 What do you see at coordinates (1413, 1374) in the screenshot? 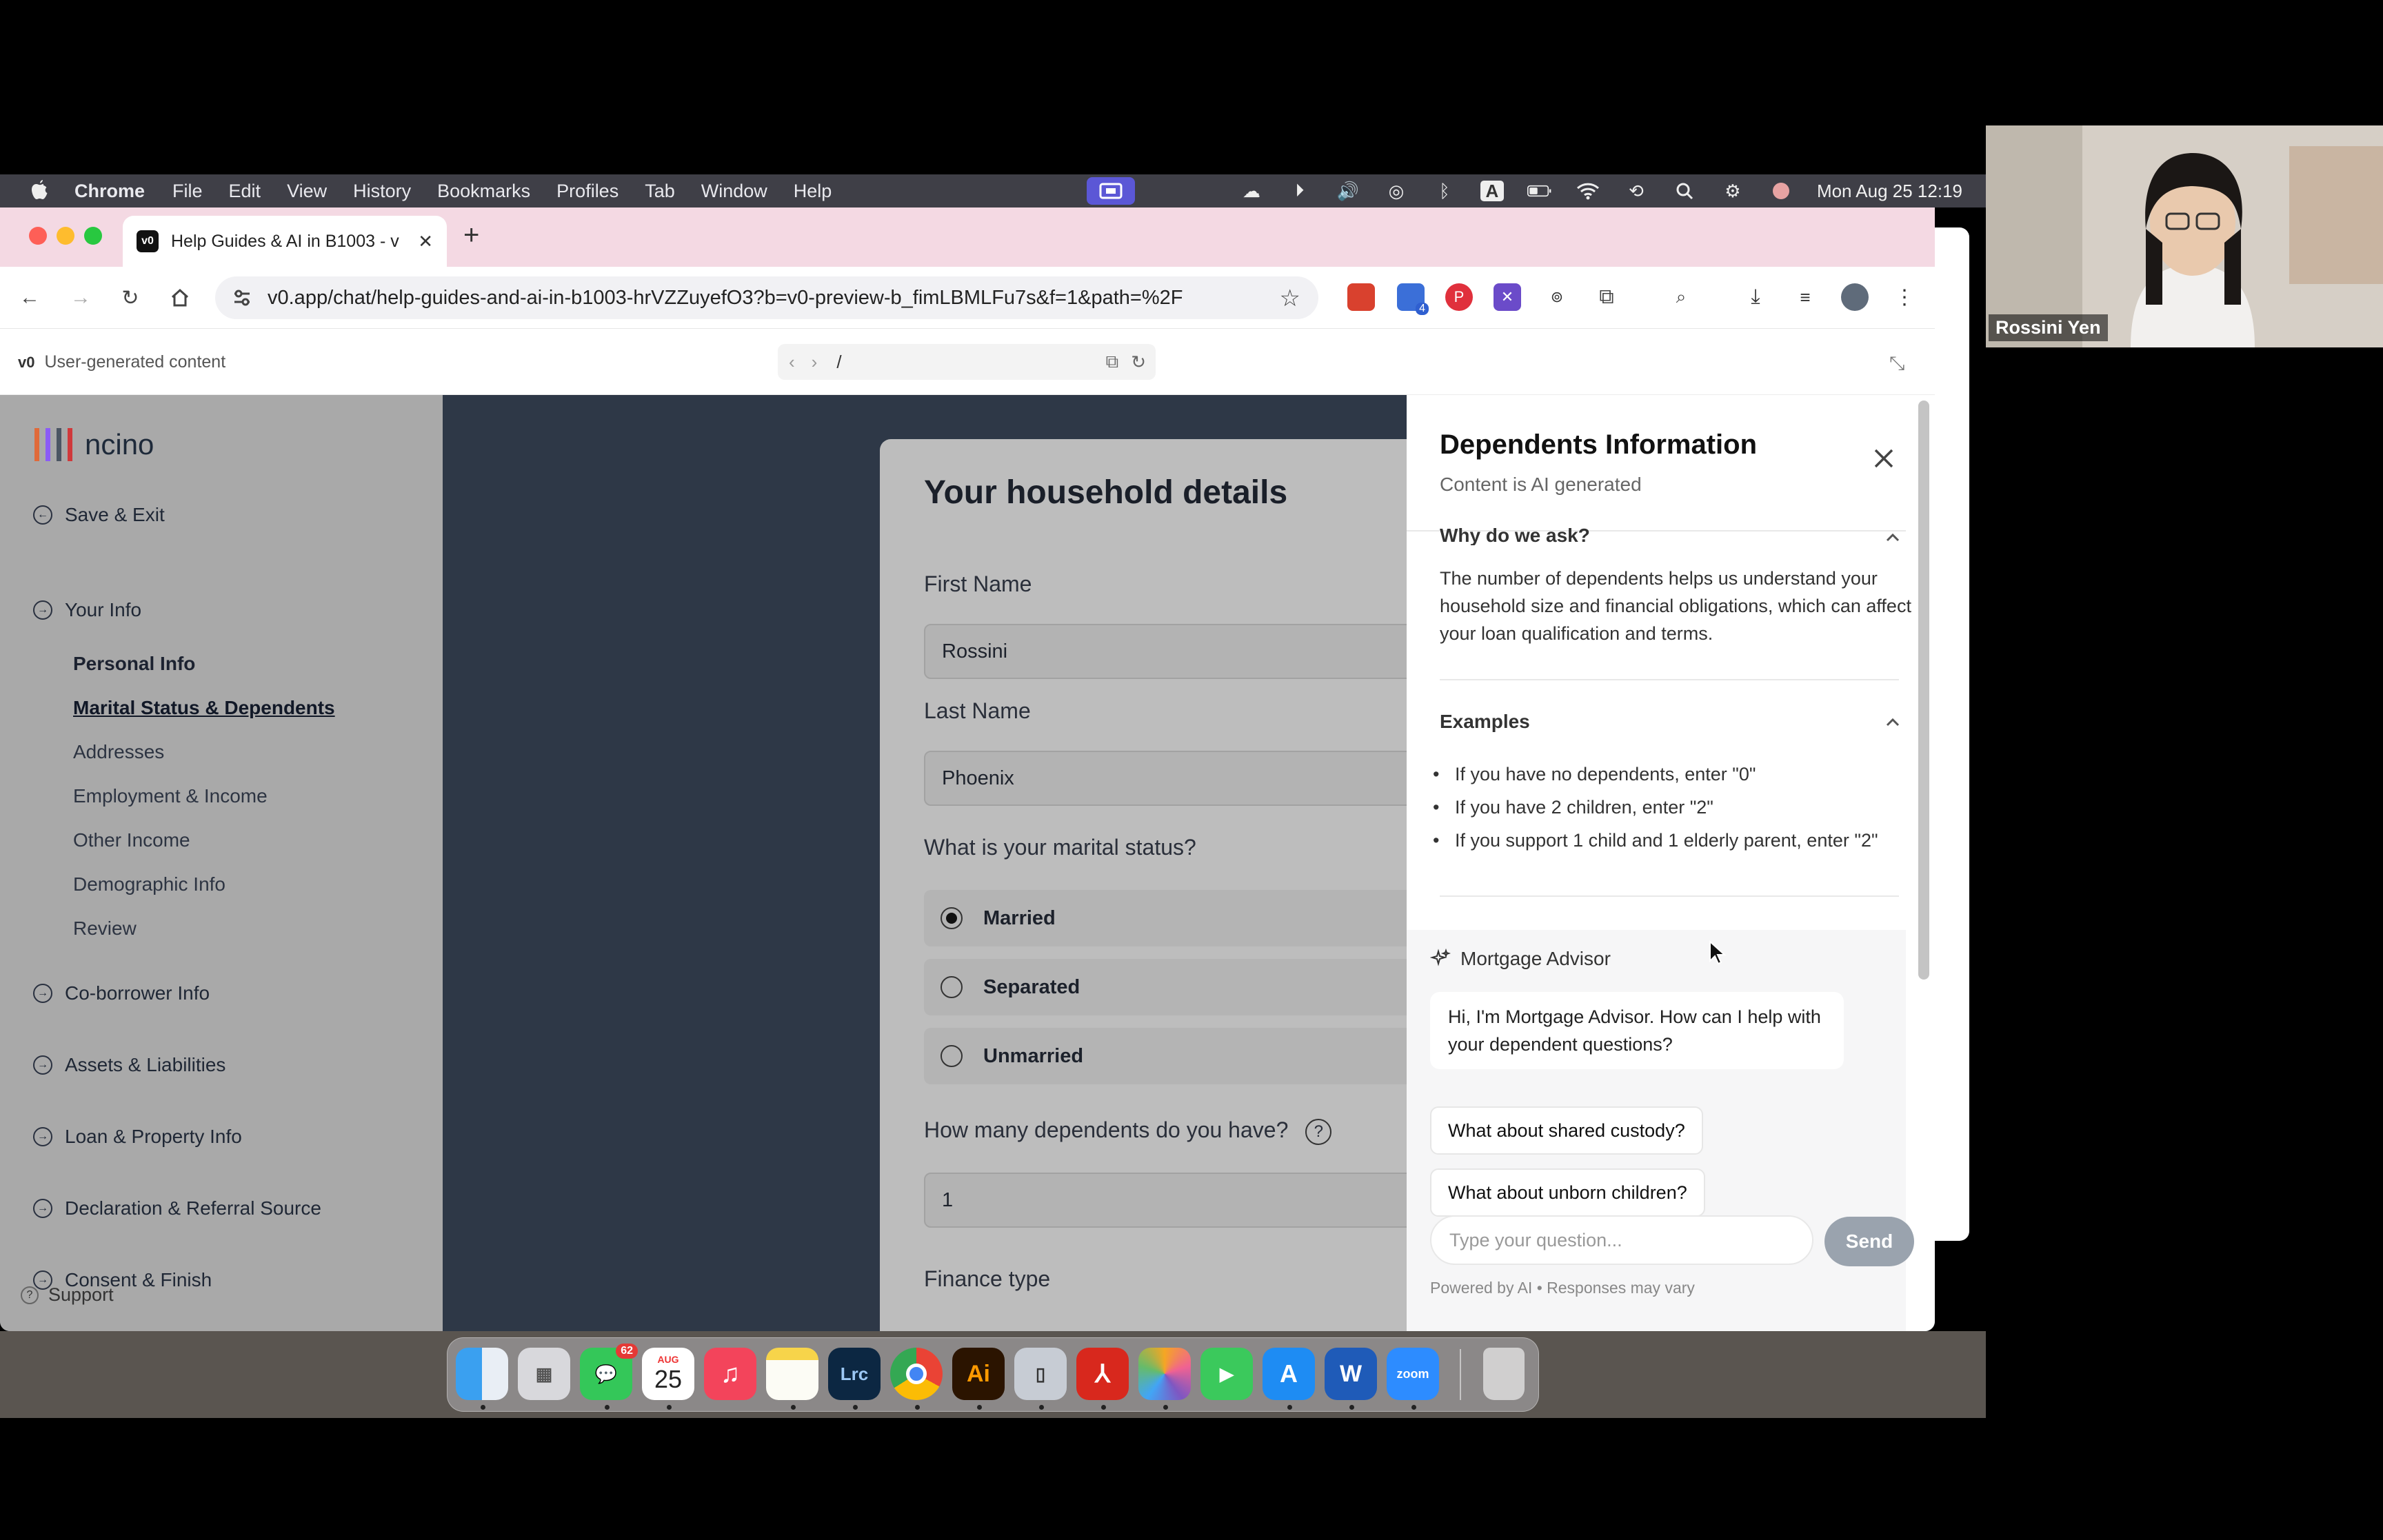
I see `zoom-icon: zoom` at bounding box center [1413, 1374].